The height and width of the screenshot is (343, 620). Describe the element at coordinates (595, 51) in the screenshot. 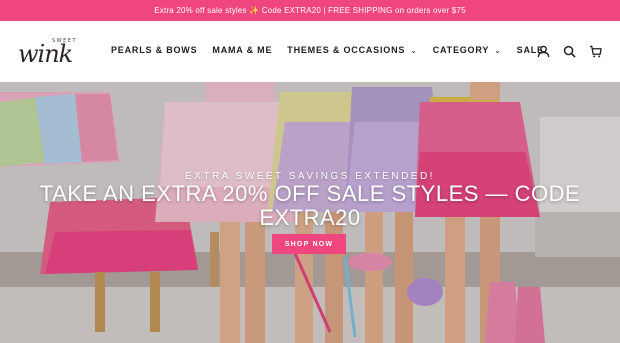

I see `cart-icon` at that location.